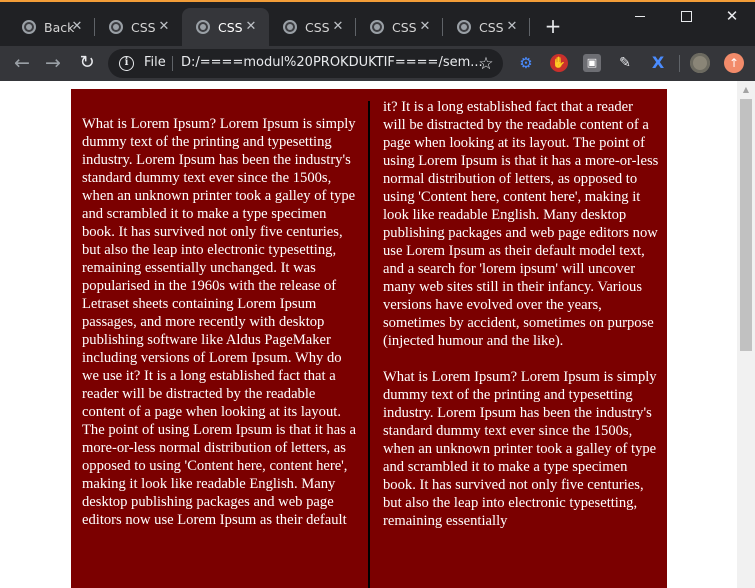  I want to click on minimize-icon, so click(640, 16).